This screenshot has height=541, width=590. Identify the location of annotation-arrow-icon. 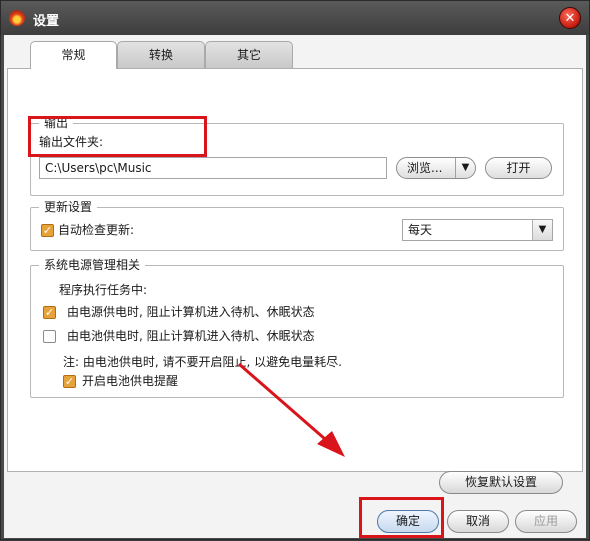
(291, 409).